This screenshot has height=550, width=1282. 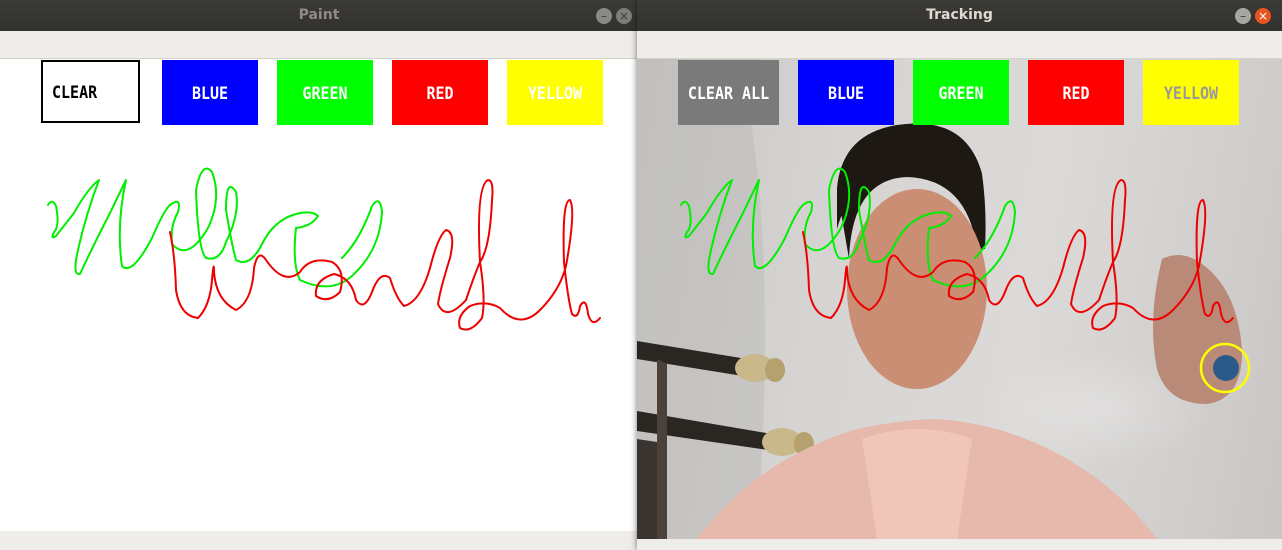 What do you see at coordinates (319, 540) in the screenshot?
I see `paint-statusbar` at bounding box center [319, 540].